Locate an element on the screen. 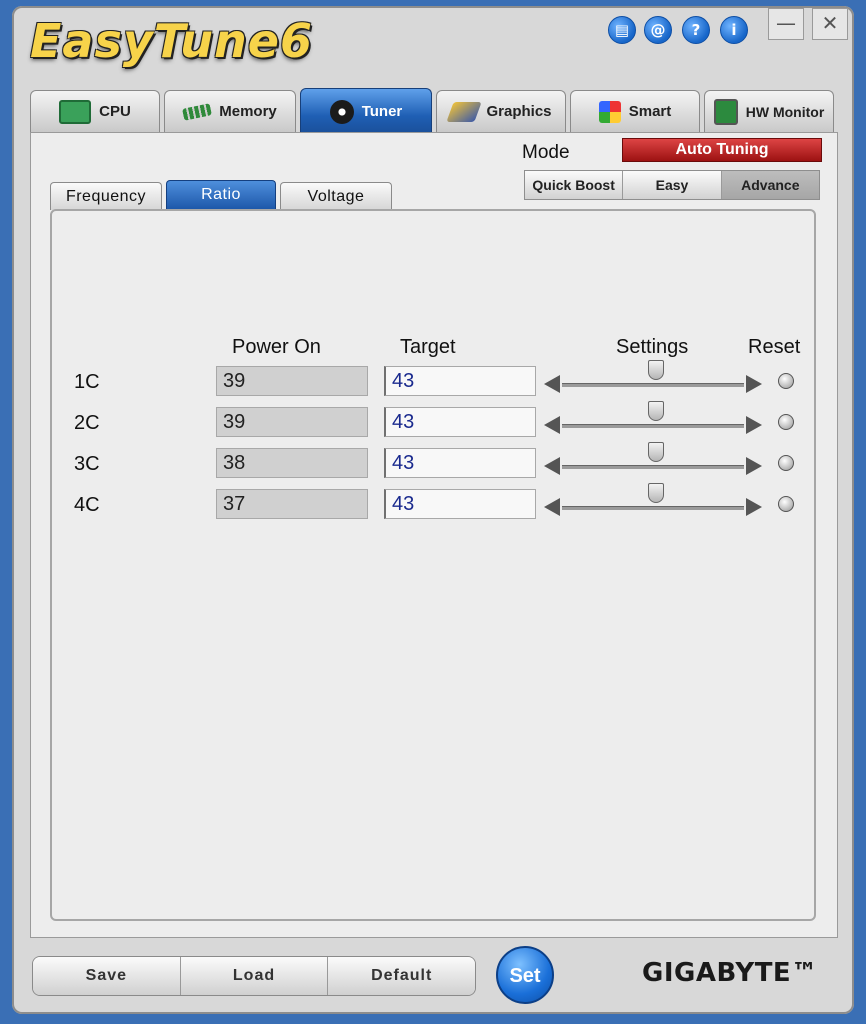 This screenshot has width=866, height=1024. tab-label: CPU is located at coordinates (115, 111).